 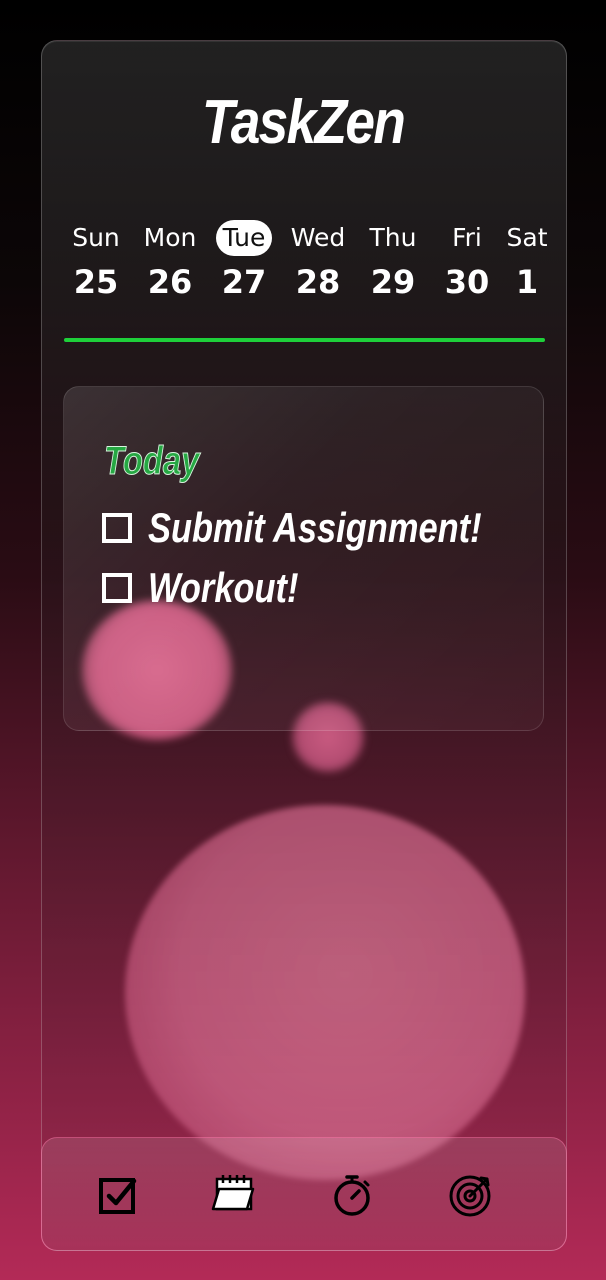 I want to click on day-sun: Sun 25, so click(x=96, y=259).